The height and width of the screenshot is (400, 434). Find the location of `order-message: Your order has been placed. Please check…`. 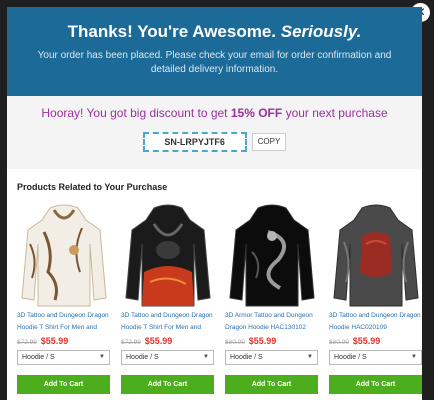

order-message: Your order has been placed. Please check… is located at coordinates (214, 62).